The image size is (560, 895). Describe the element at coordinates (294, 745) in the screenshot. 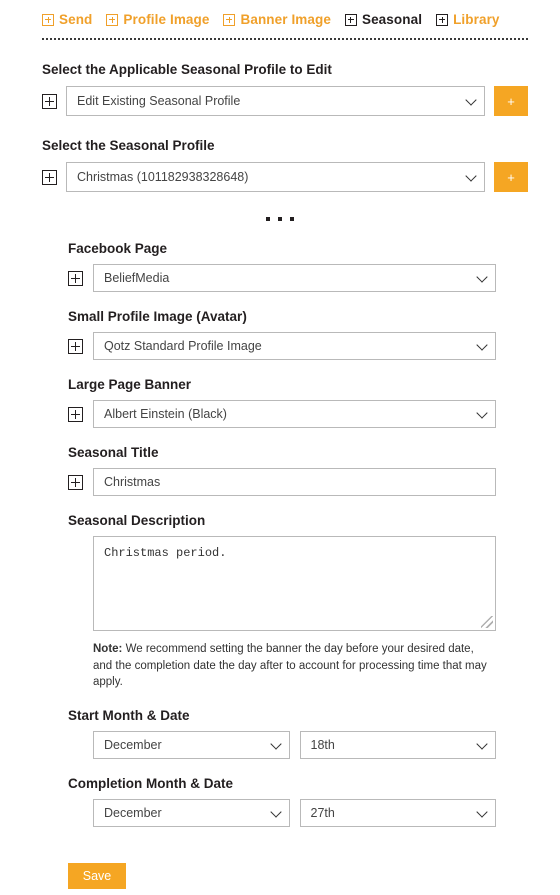

I see `start-date-row: December 18th` at that location.